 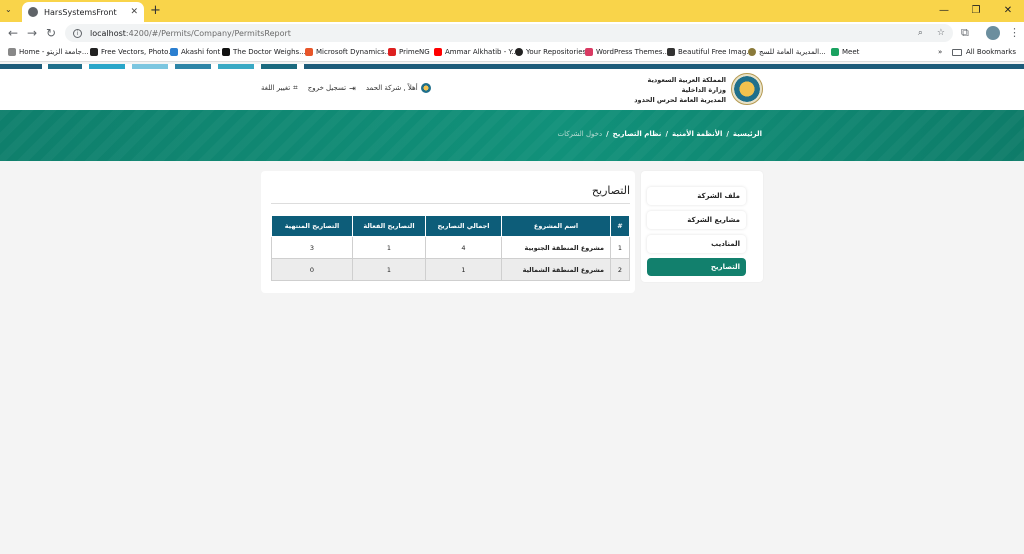 What do you see at coordinates (1008, 11) in the screenshot?
I see `close-window-icon: ✕` at bounding box center [1008, 11].